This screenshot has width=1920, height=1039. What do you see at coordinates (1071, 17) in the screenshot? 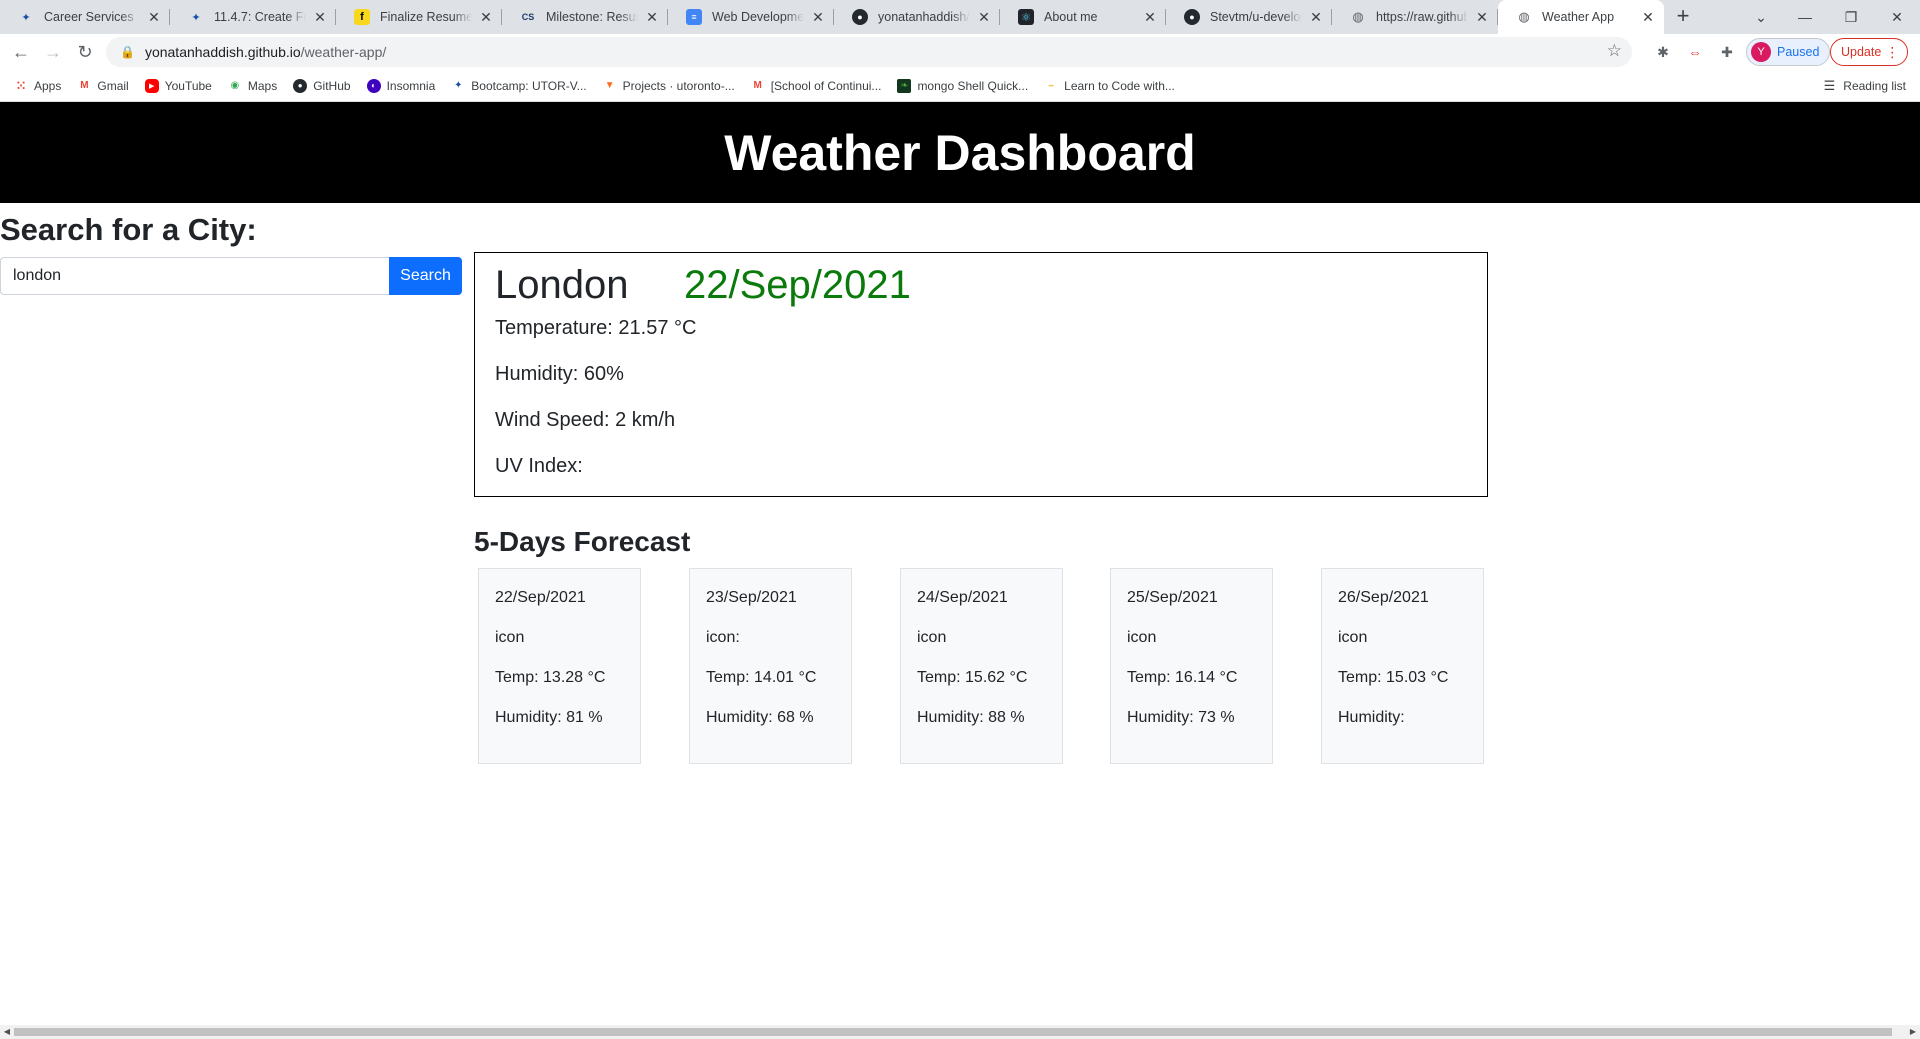
I see `tab-label: About me` at bounding box center [1071, 17].